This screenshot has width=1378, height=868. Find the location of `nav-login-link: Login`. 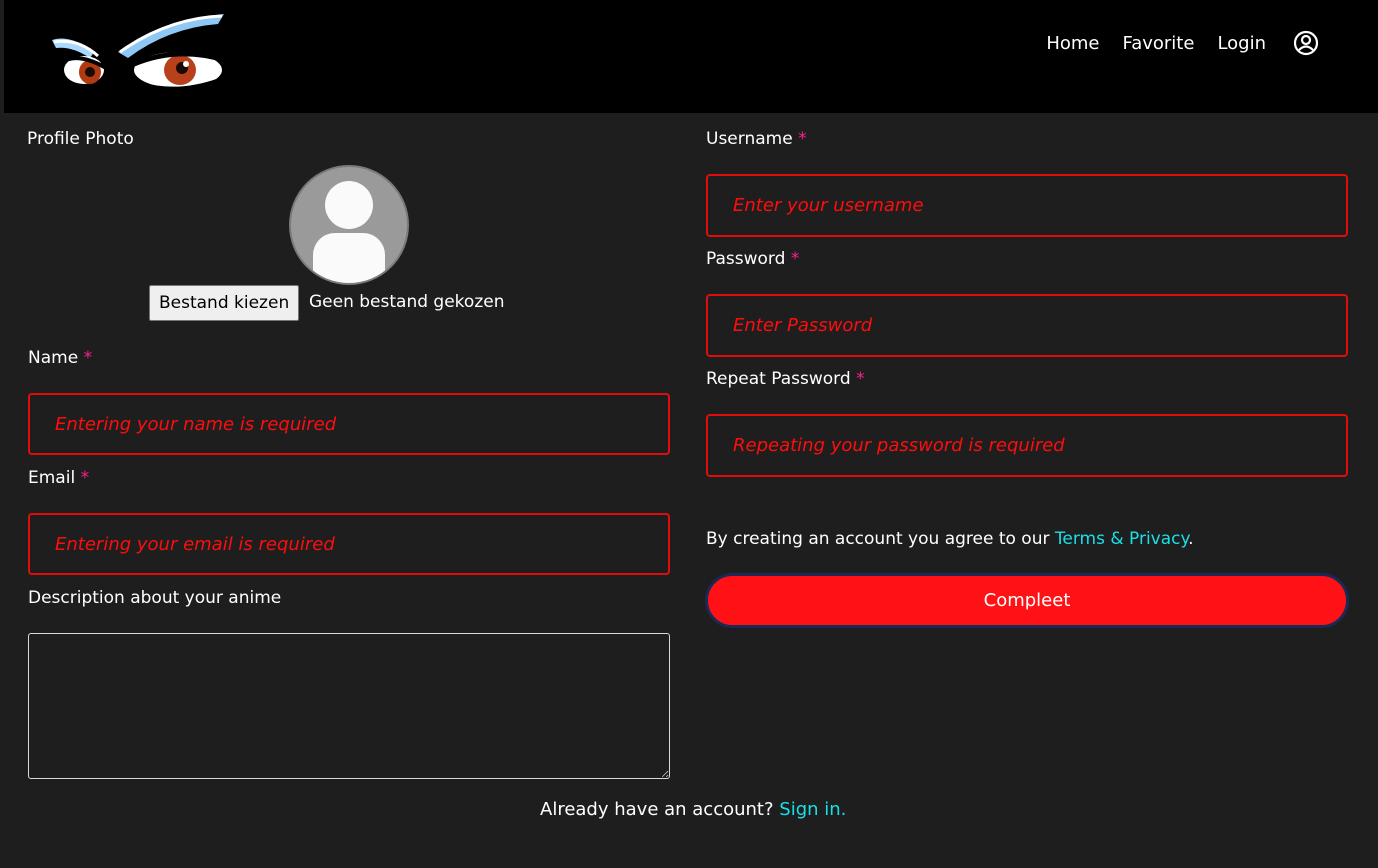

nav-login-link: Login is located at coordinates (1241, 43).